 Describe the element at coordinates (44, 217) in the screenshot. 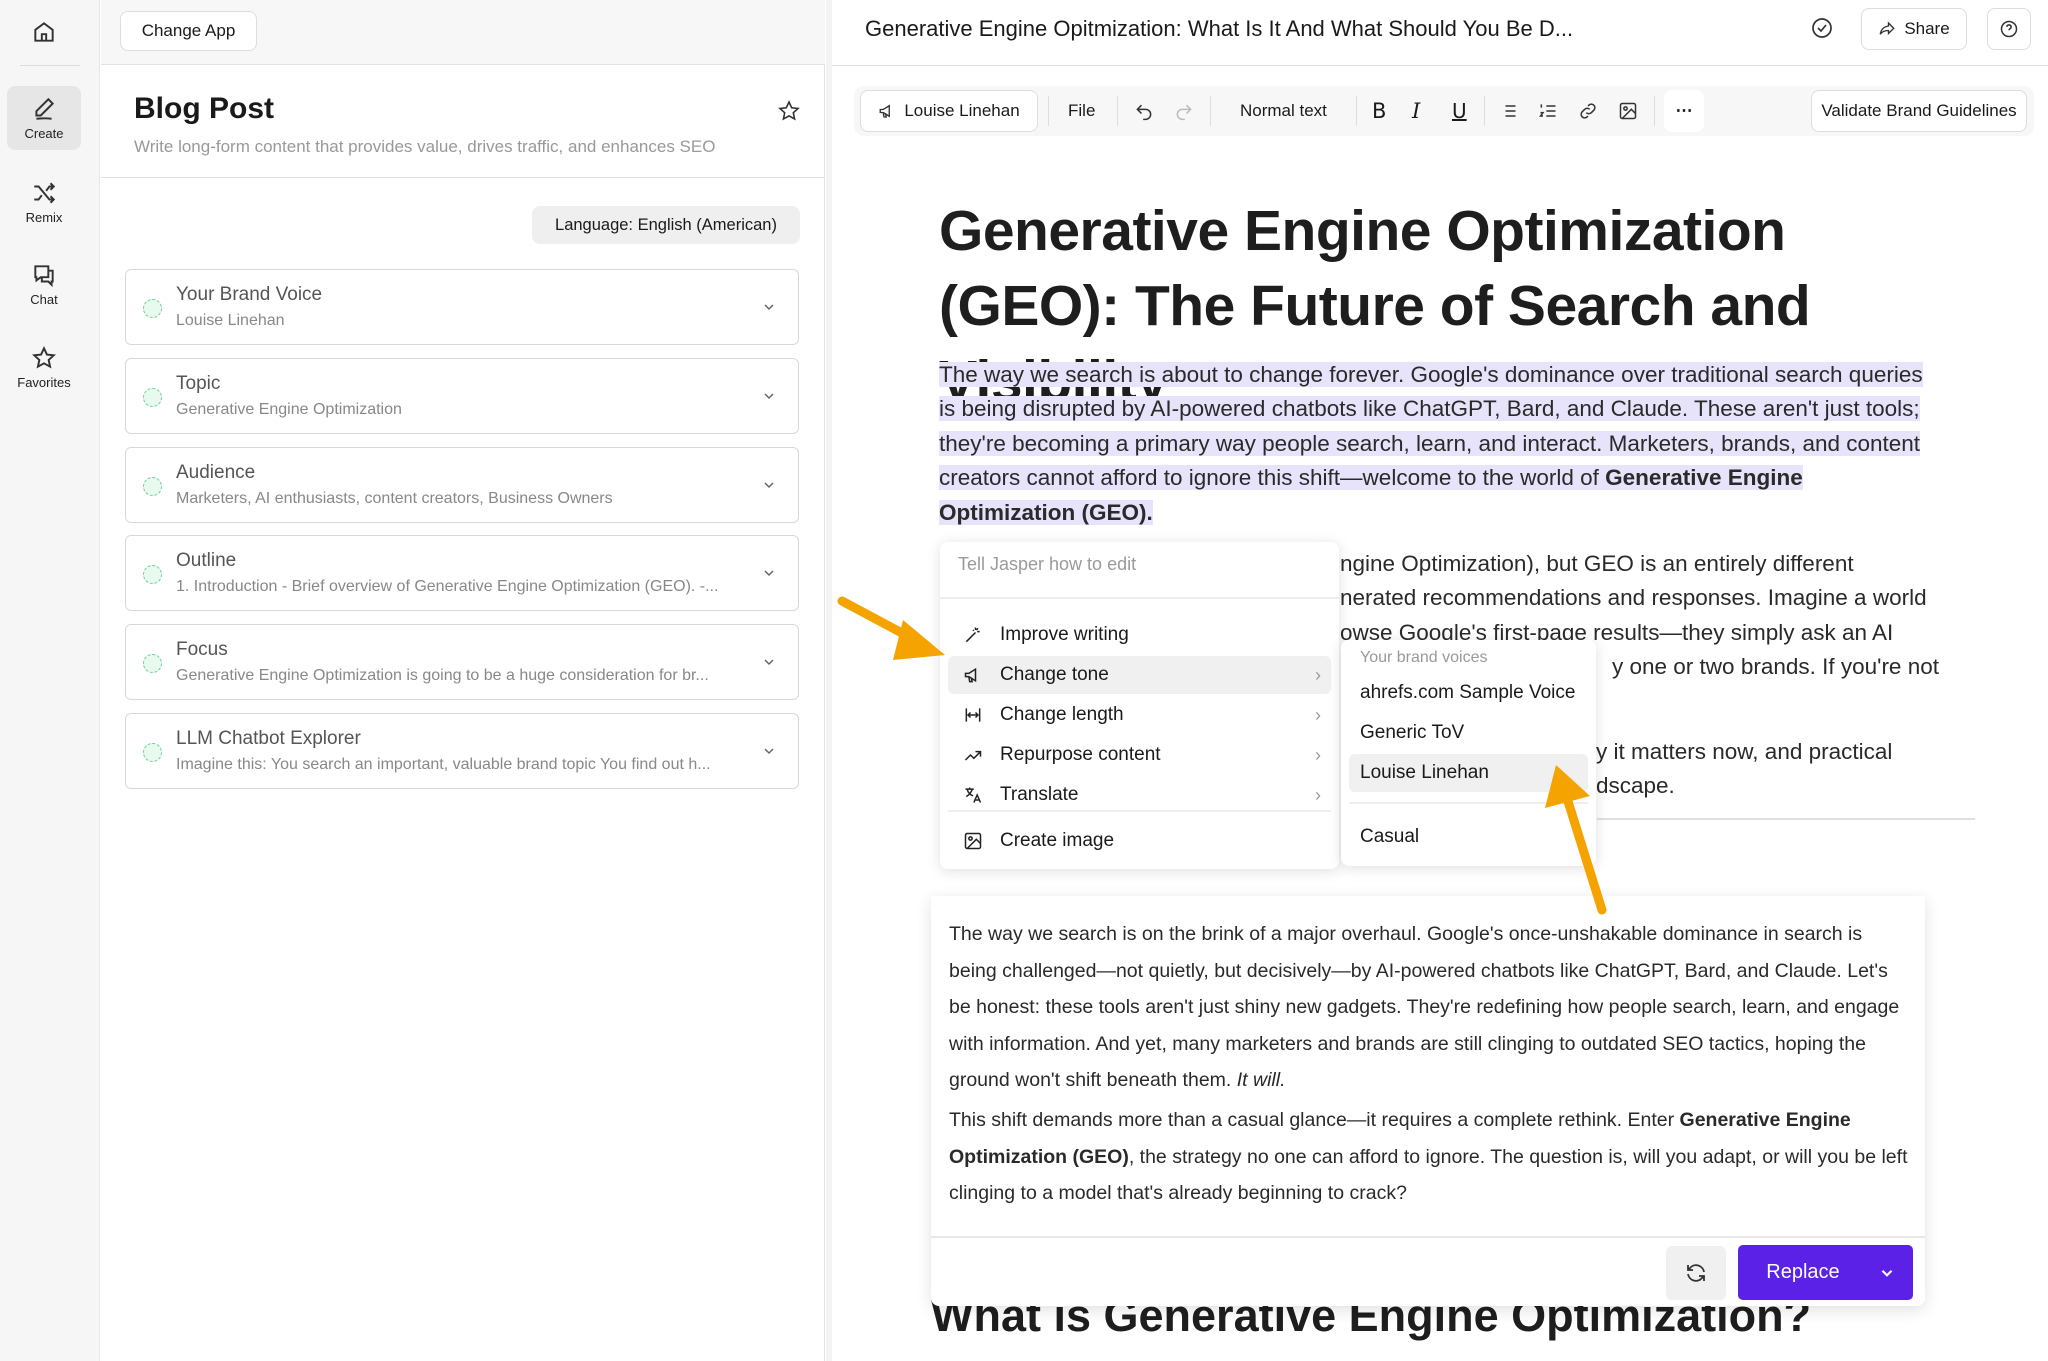

I see `rail-label: Remix` at that location.